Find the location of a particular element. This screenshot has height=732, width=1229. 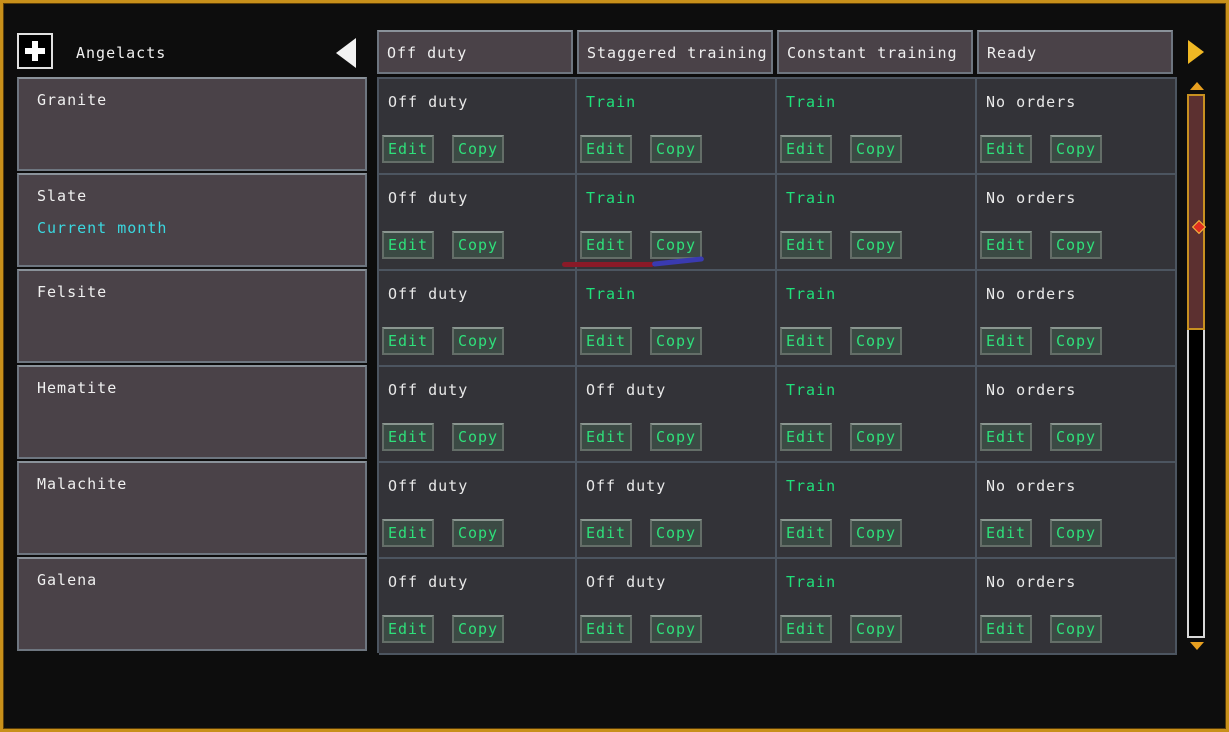

scroll-thumb is located at coordinates (1197, 212).